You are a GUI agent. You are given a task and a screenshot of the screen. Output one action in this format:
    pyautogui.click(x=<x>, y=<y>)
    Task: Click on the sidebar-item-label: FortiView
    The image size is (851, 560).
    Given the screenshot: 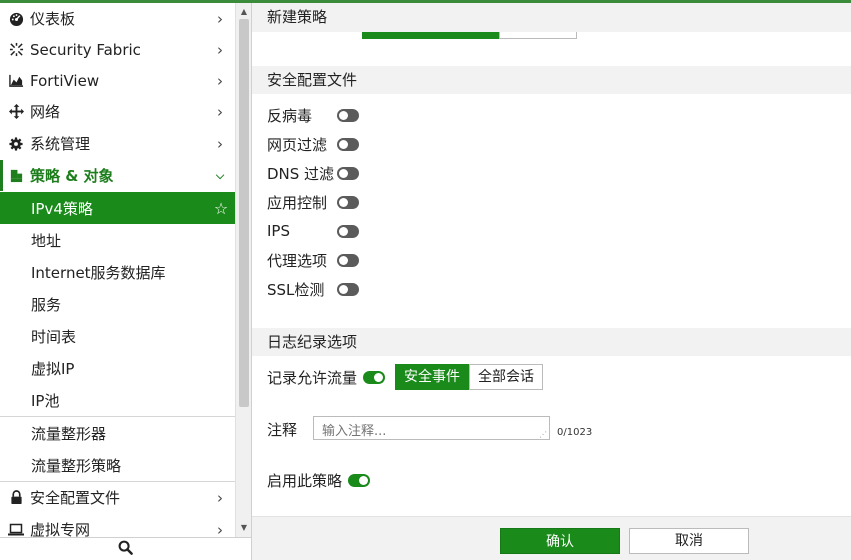 What is the action you would take?
    pyautogui.click(x=65, y=80)
    